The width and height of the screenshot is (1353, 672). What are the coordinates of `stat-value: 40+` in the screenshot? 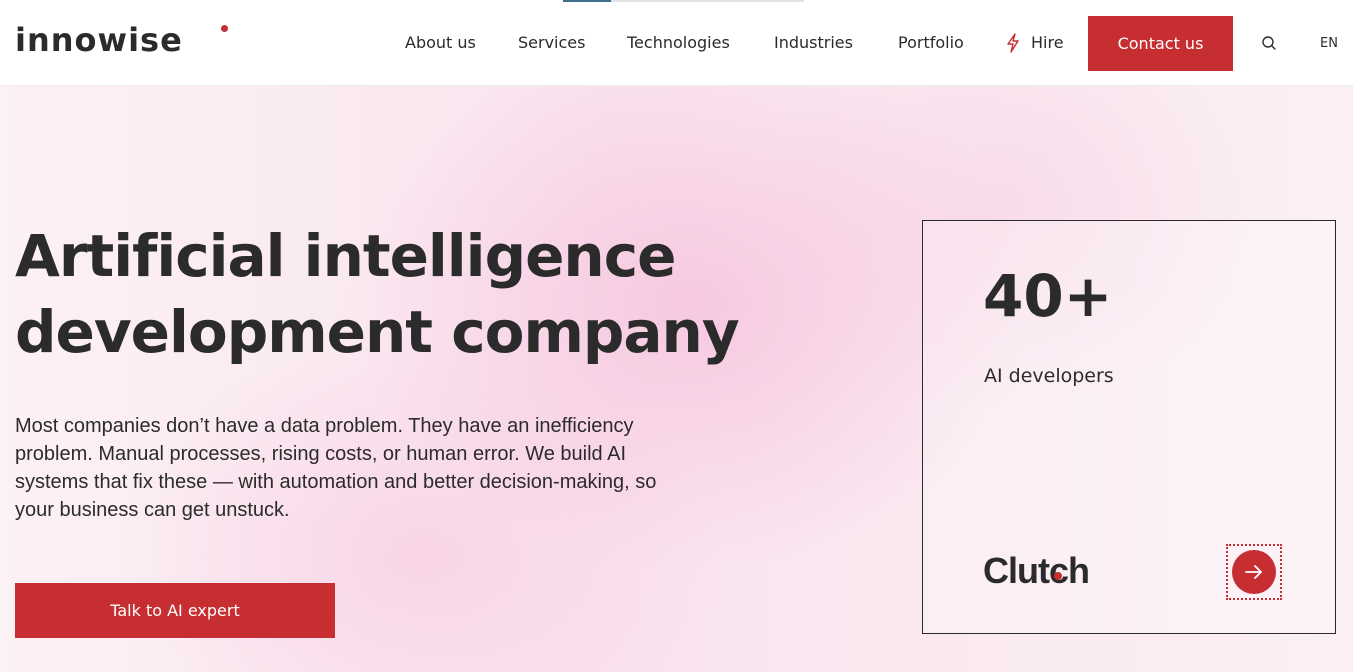 It's located at (1048, 296).